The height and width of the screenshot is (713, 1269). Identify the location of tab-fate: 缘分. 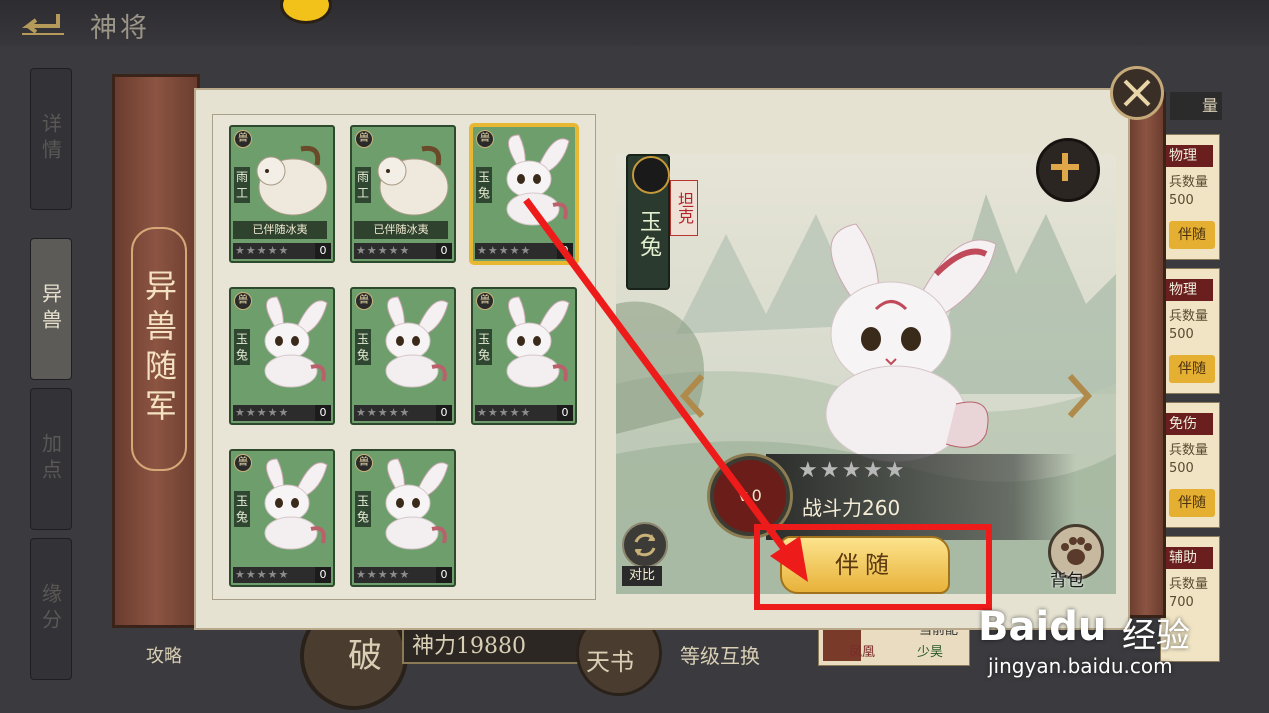
(51, 609).